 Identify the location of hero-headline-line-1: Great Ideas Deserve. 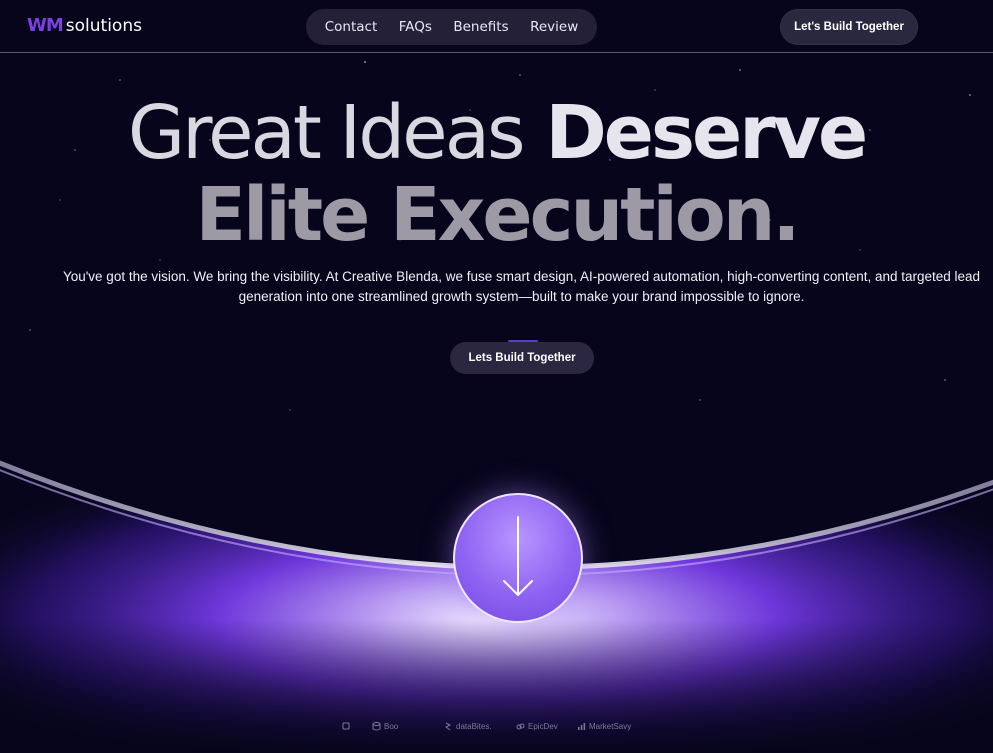
(496, 133).